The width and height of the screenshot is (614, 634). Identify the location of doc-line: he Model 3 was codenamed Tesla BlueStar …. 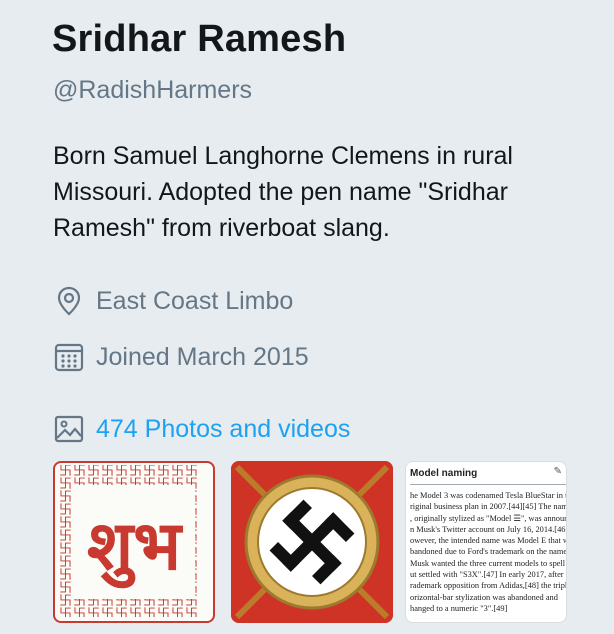
(488, 495).